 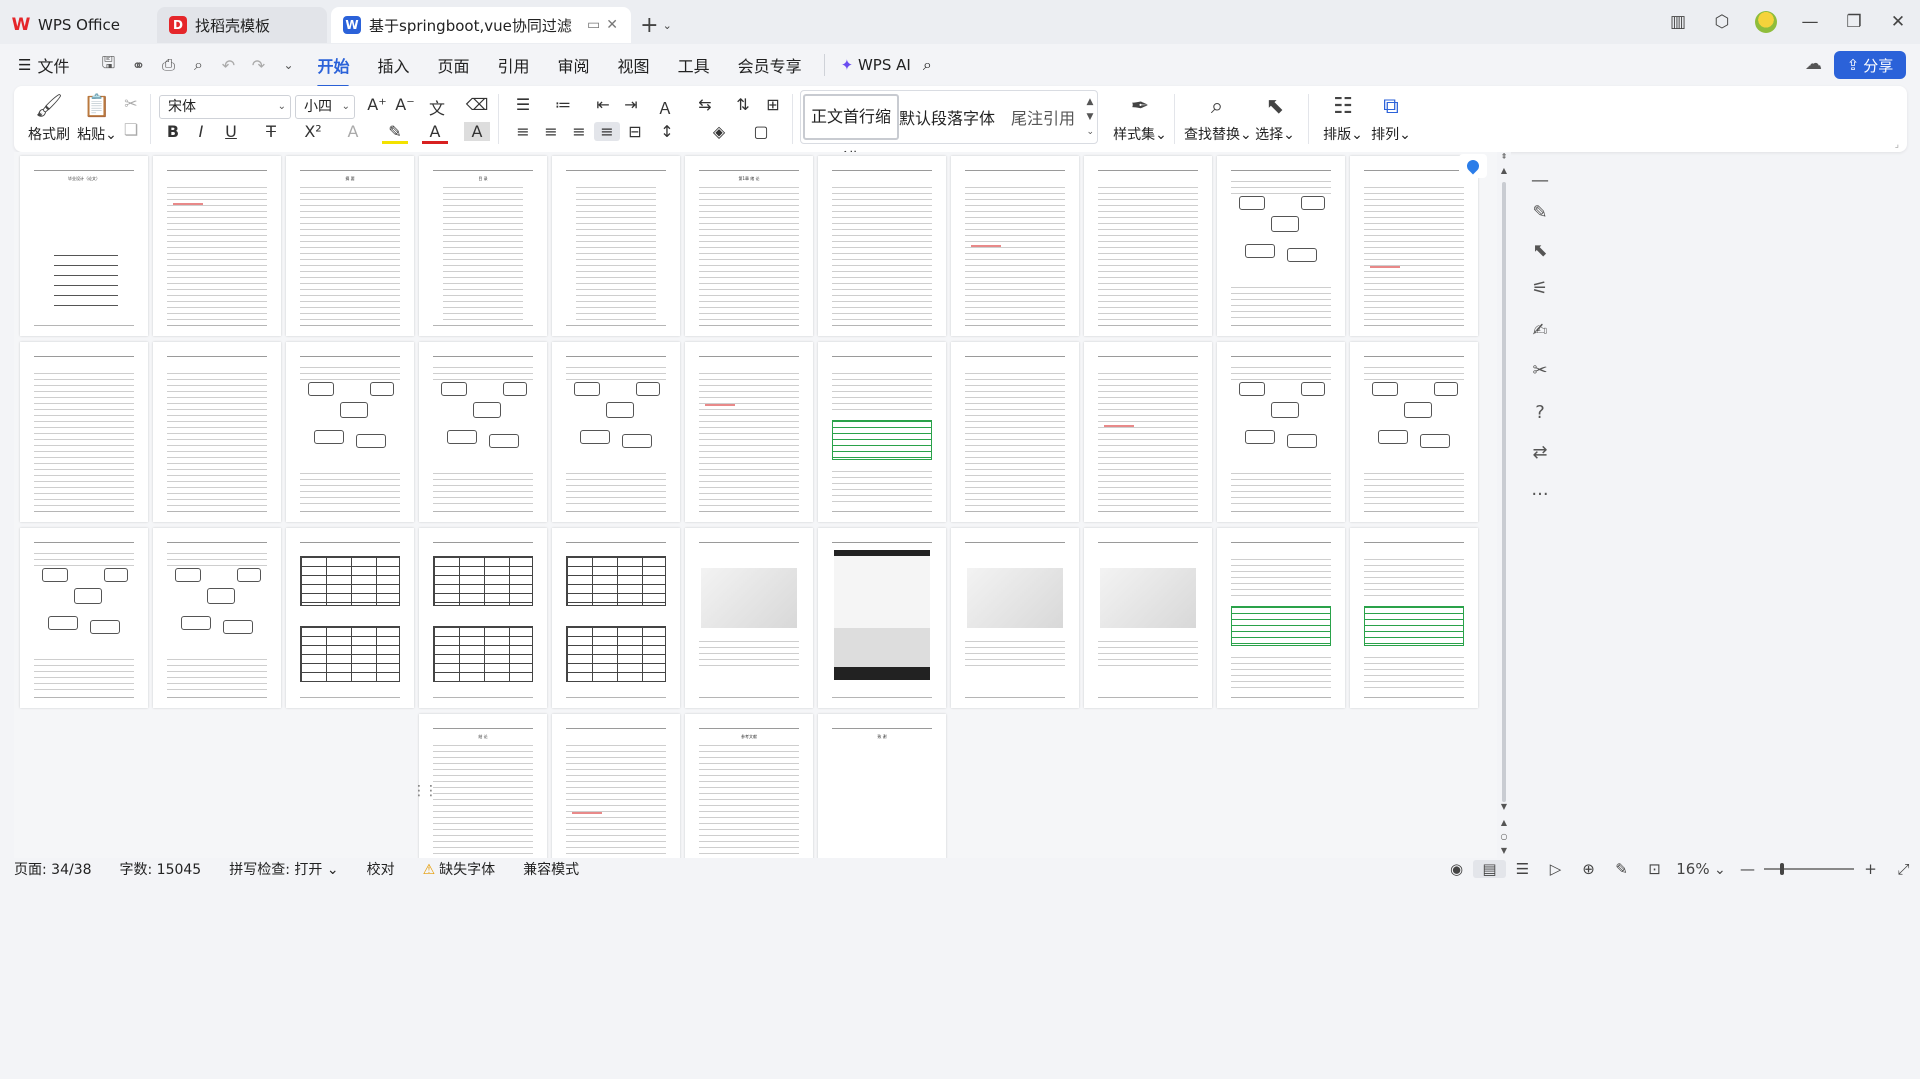 What do you see at coordinates (1504, 806) in the screenshot?
I see `scroll-down-arrow-icon: ▼` at bounding box center [1504, 806].